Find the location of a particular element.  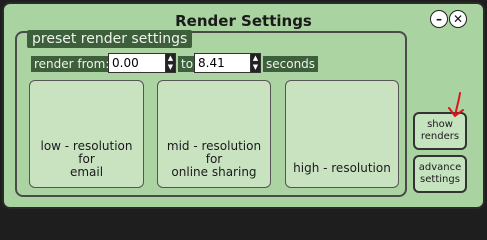

render-from-spinbox: ▲ ▼ is located at coordinates (142, 63).